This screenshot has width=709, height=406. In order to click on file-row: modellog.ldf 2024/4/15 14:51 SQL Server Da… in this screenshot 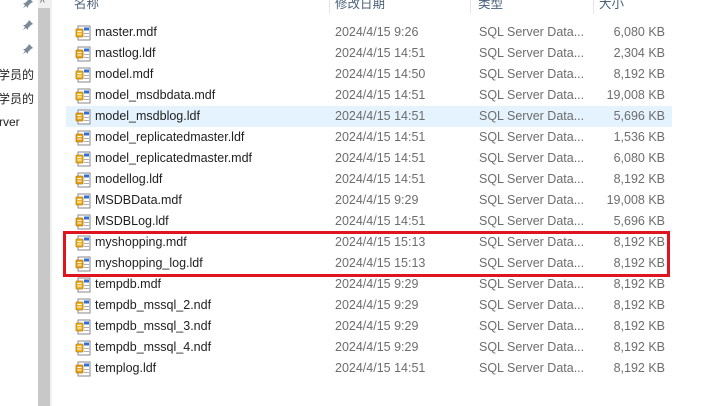, I will do `click(369, 179)`.